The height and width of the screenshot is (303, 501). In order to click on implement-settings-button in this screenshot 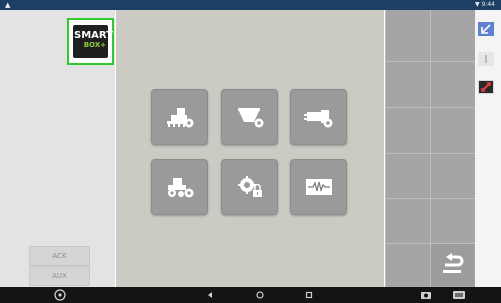, I will do `click(179, 117)`.